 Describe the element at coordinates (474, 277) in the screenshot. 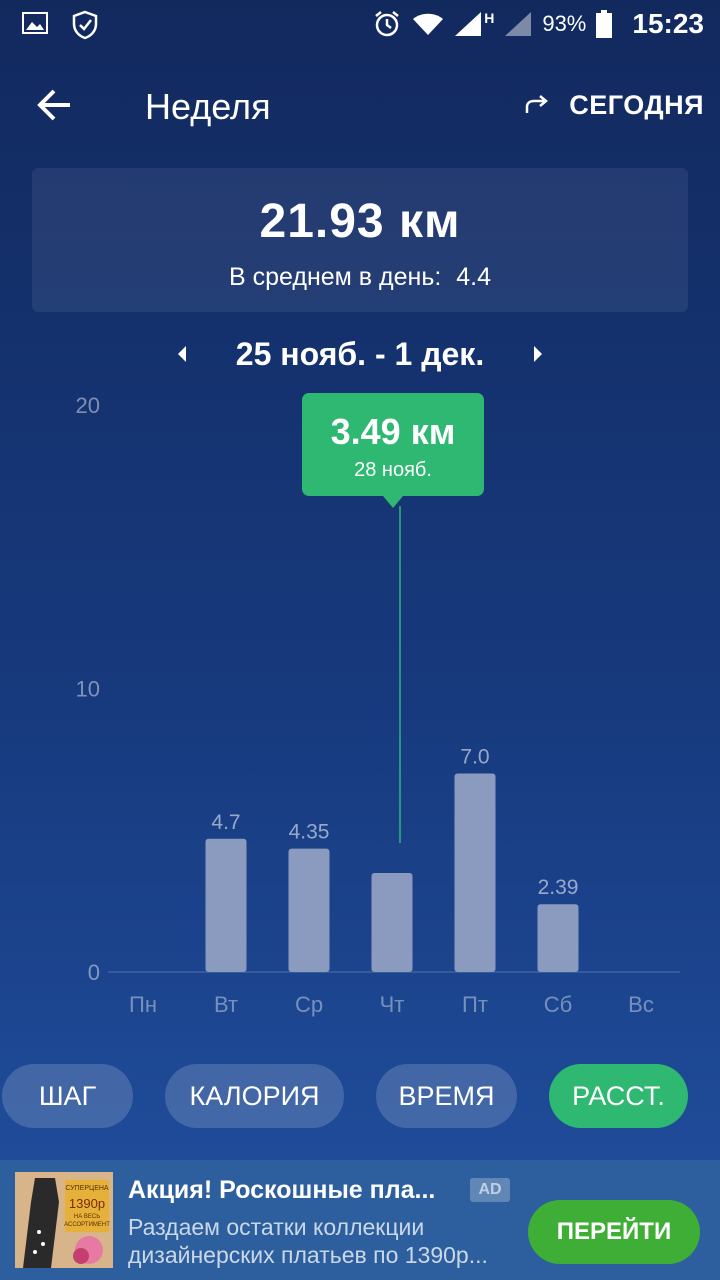

I see `average-value: 4.4` at that location.